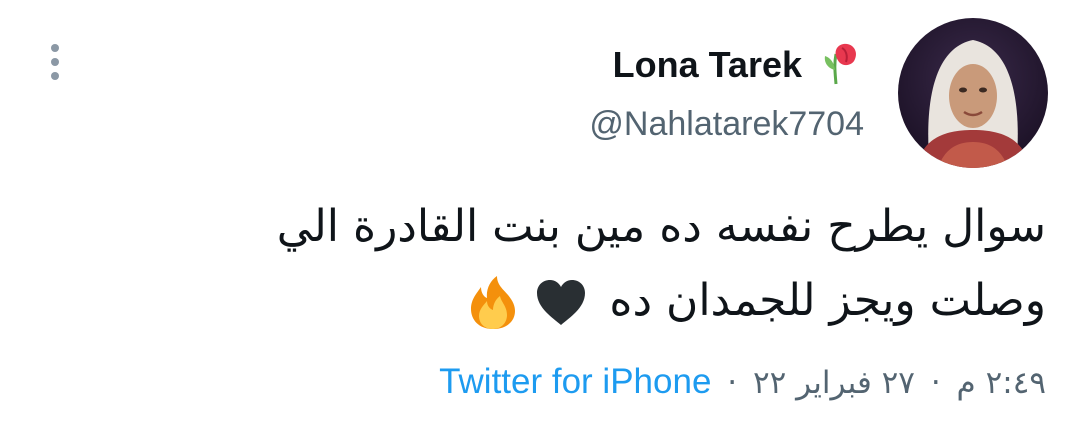 The width and height of the screenshot is (1080, 438). What do you see at coordinates (661, 226) in the screenshot?
I see `tweet-line-1: سوال يطرح نفسه ده مين بنت القادرة الي` at bounding box center [661, 226].